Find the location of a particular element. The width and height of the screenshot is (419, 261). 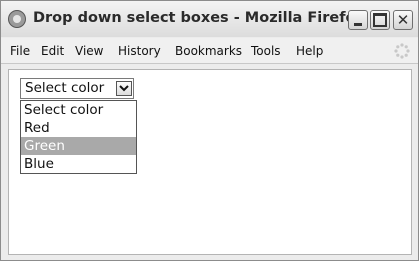

maximize-button is located at coordinates (380, 20).